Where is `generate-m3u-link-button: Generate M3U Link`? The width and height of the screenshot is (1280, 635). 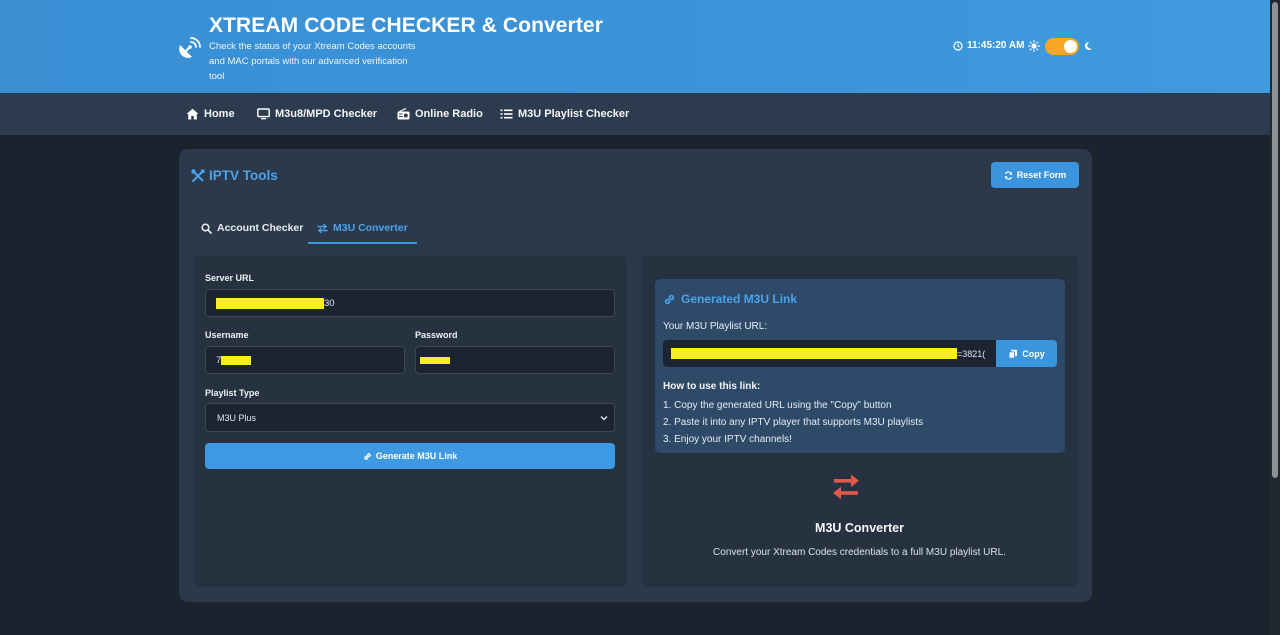
generate-m3u-link-button: Generate M3U Link is located at coordinates (410, 456).